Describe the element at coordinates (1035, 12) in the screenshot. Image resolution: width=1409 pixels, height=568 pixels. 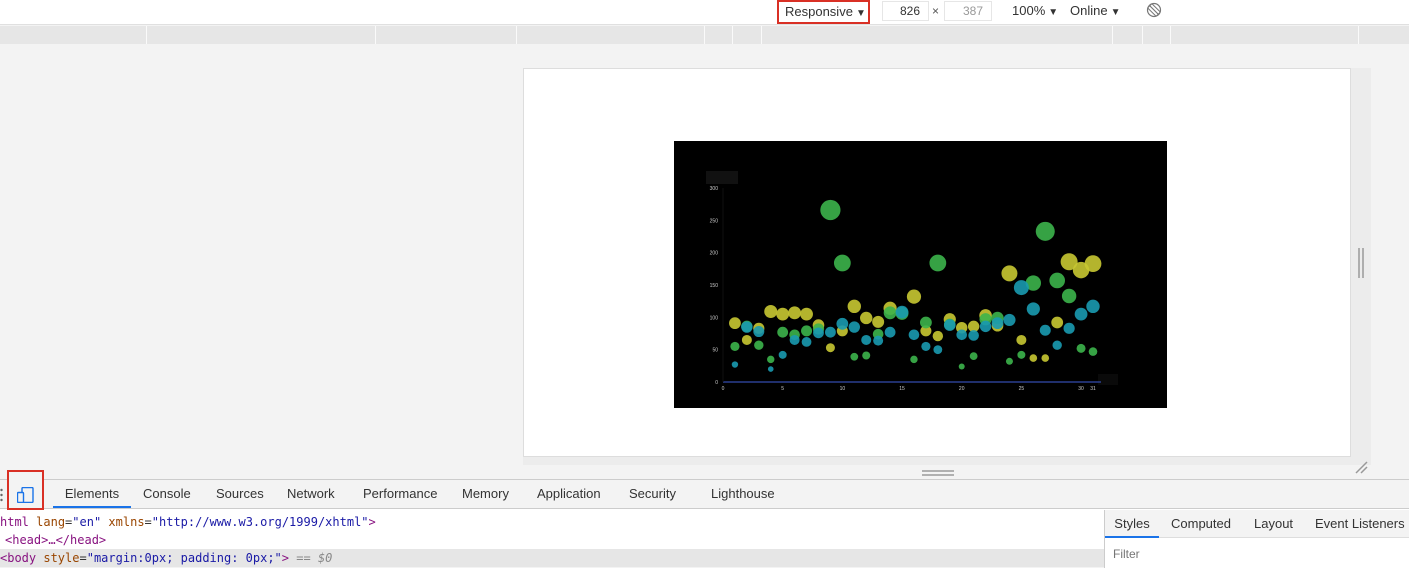
I see `zoom-select: 100% ▼` at that location.